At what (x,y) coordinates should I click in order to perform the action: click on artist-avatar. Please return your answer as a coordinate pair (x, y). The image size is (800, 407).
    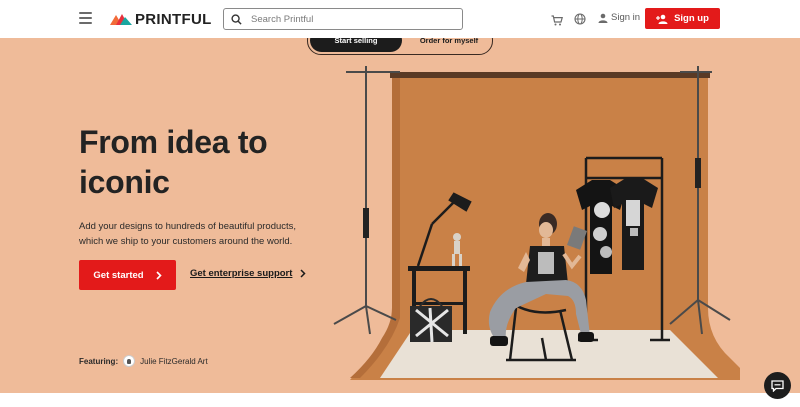
    Looking at the image, I should click on (129, 361).